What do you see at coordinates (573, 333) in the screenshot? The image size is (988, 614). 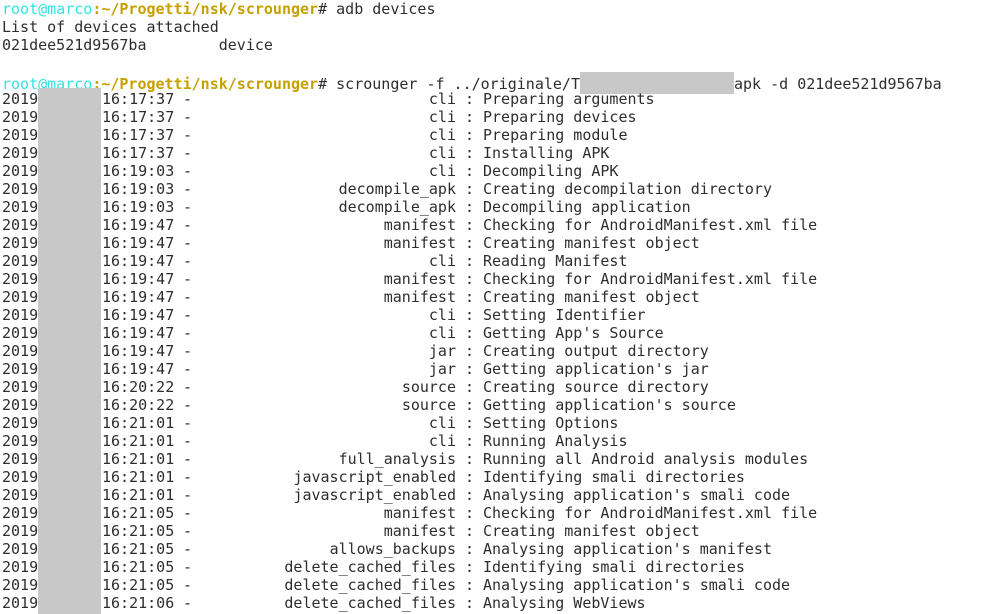 I see `log-message: Getting App's Source` at bounding box center [573, 333].